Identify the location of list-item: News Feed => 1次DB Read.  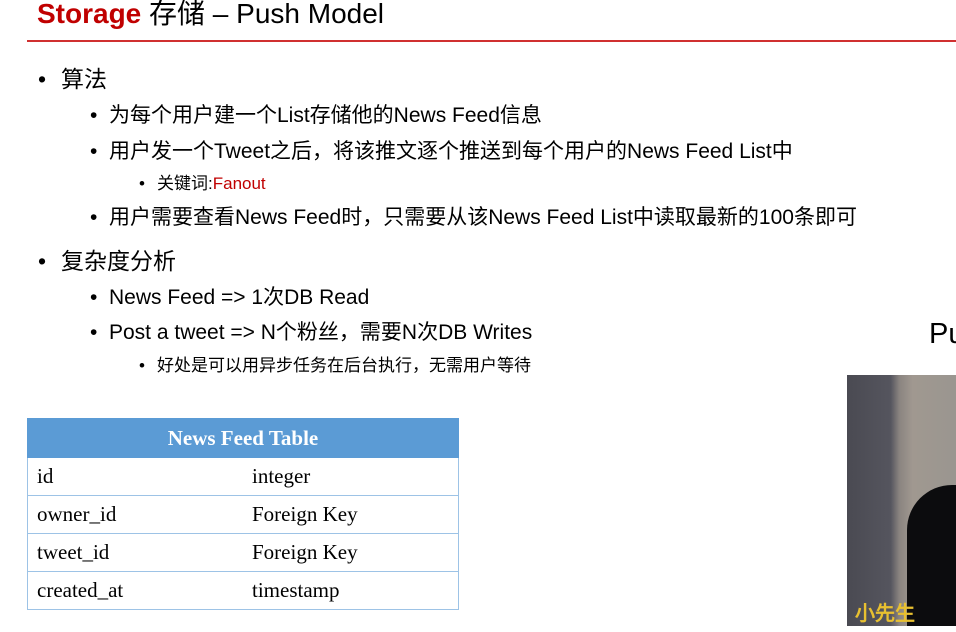
(239, 297).